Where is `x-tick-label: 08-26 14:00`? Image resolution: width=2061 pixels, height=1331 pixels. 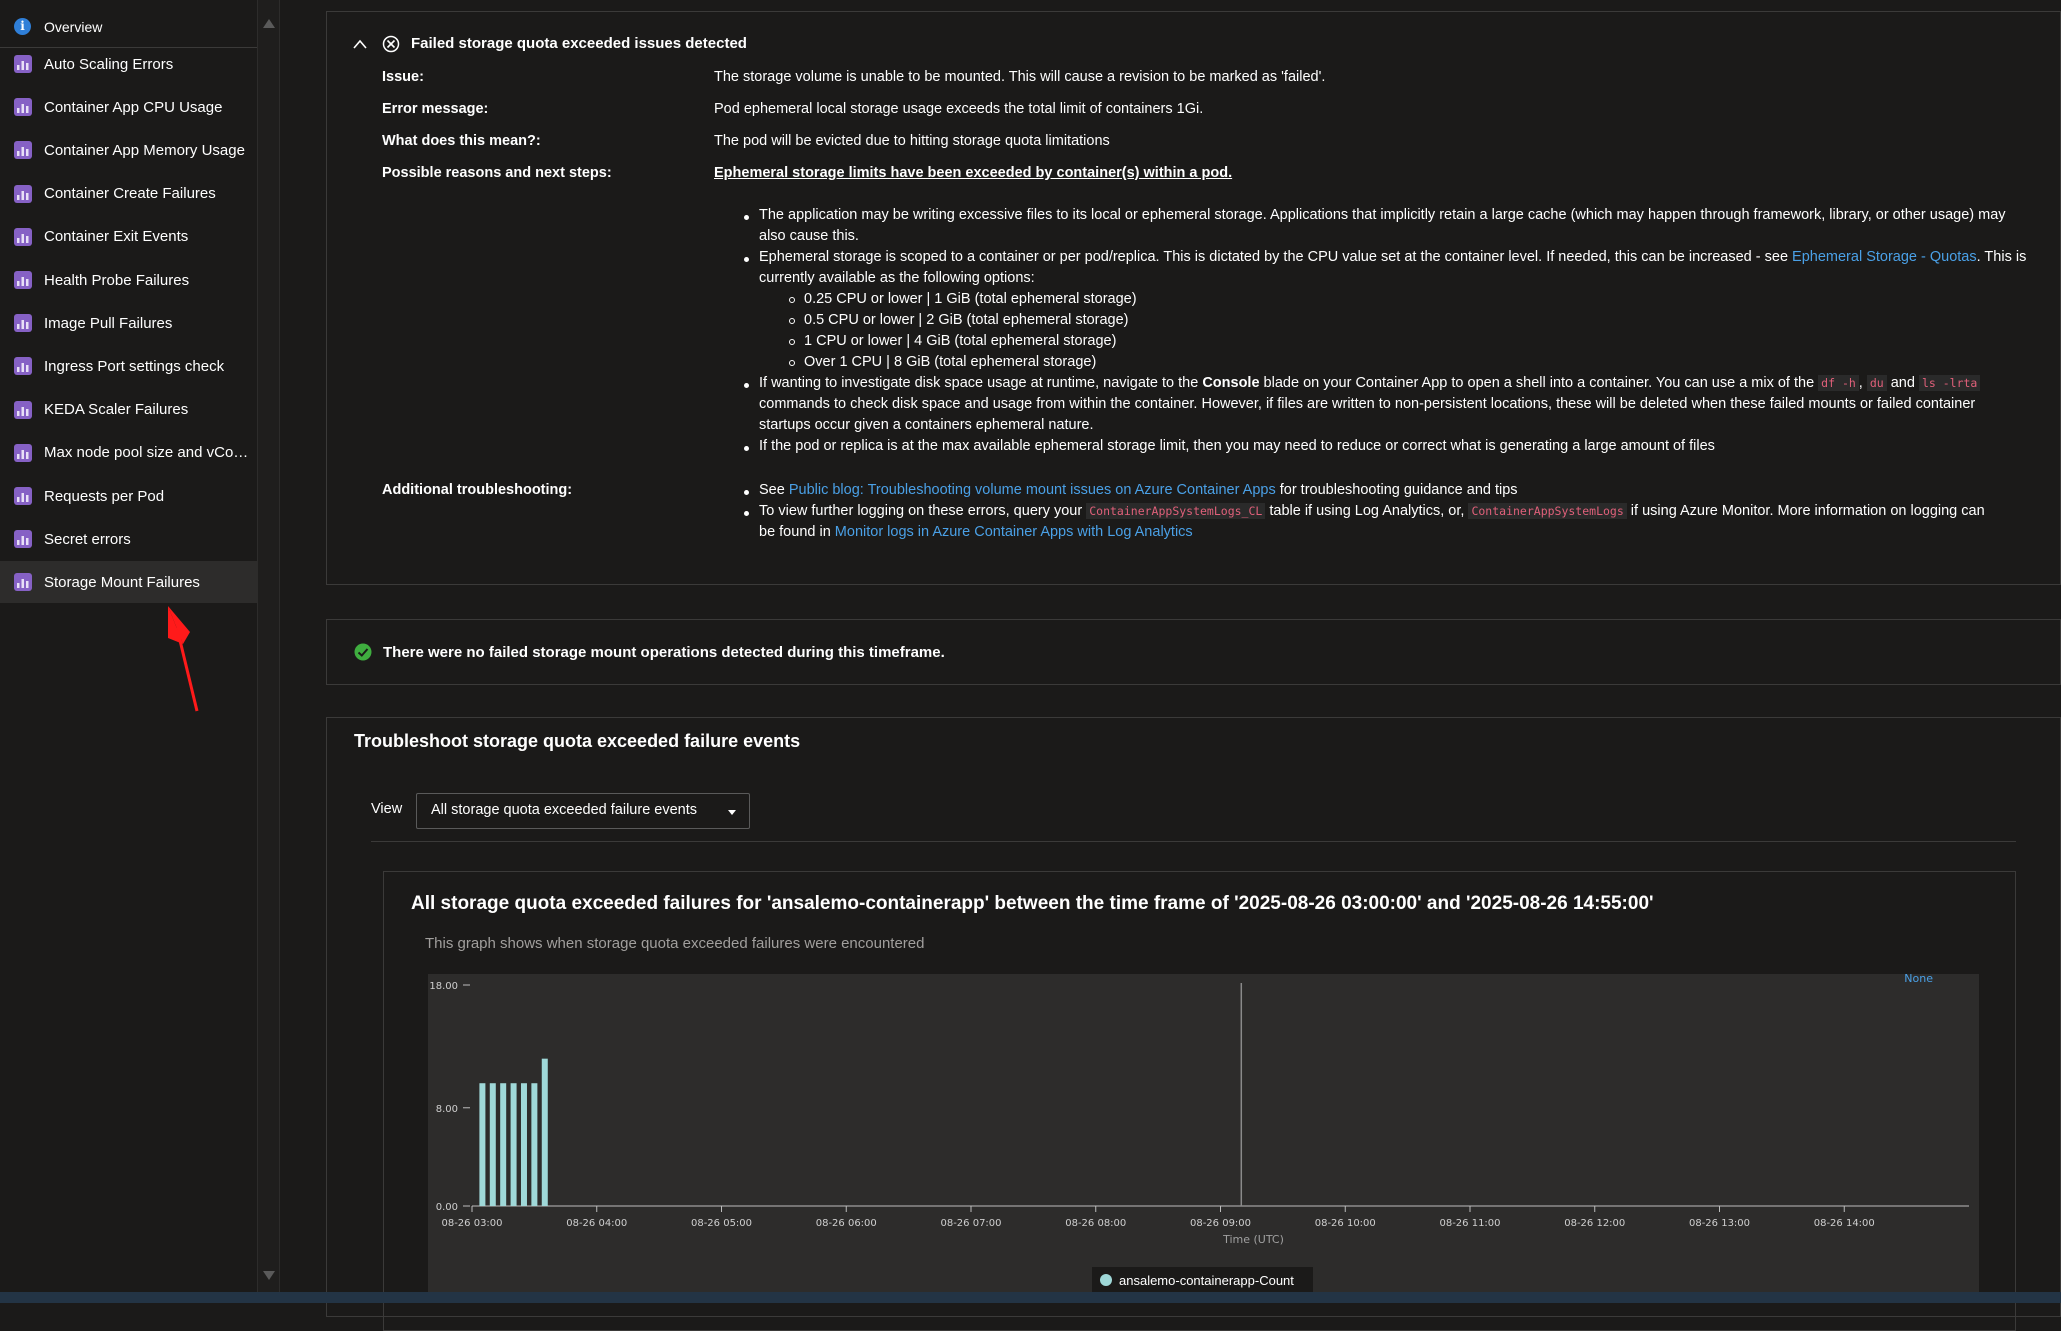
x-tick-label: 08-26 14:00 is located at coordinates (1844, 1223).